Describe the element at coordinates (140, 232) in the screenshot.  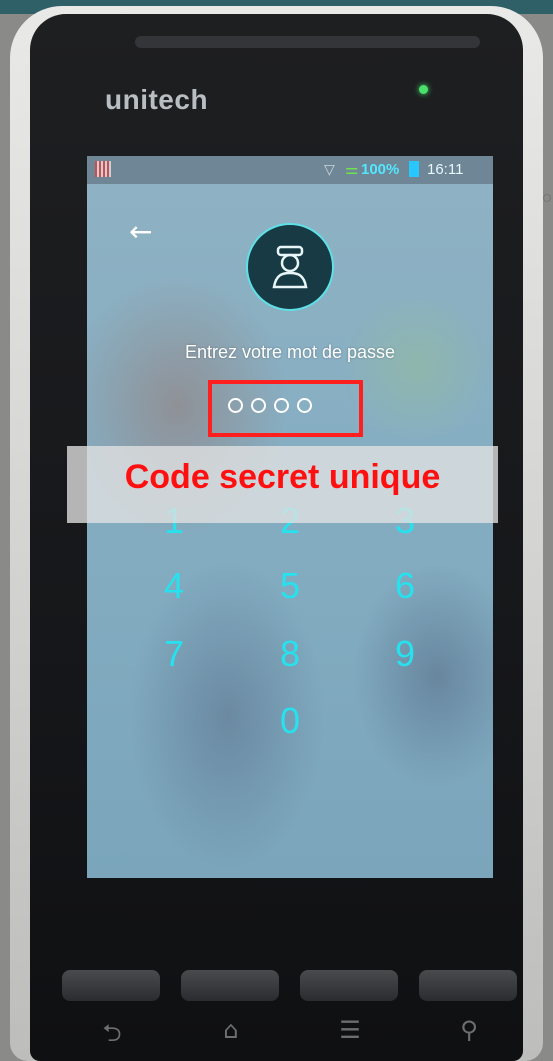
I see `back-arrow-icon: ←` at that location.